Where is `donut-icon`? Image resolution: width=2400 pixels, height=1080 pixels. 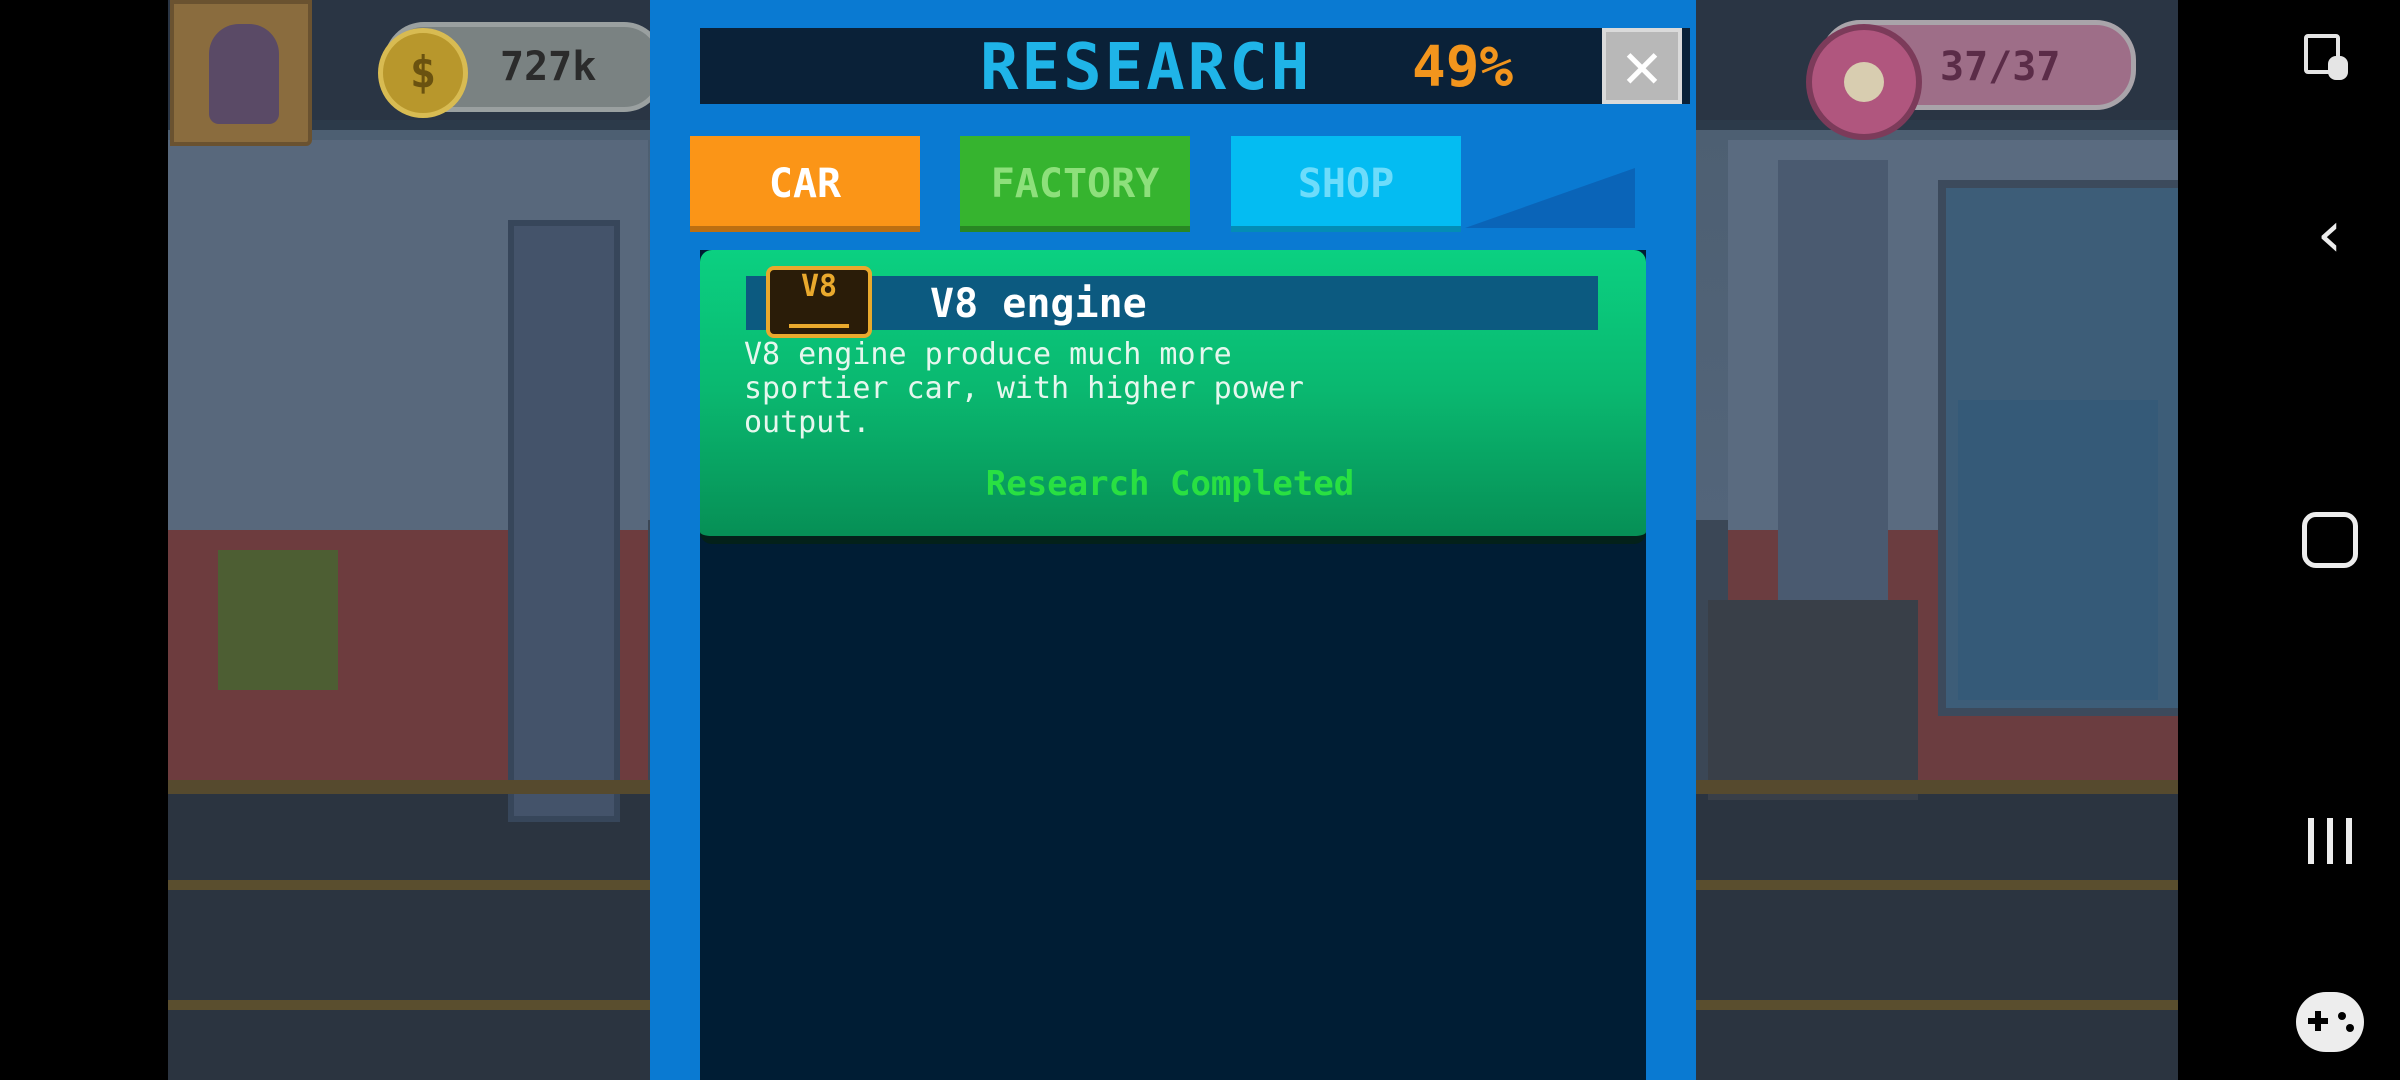 donut-icon is located at coordinates (1864, 82).